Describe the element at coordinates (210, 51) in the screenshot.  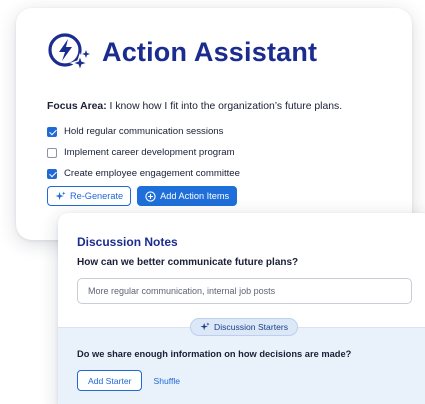
I see `assistant-title: Action Assistant` at that location.